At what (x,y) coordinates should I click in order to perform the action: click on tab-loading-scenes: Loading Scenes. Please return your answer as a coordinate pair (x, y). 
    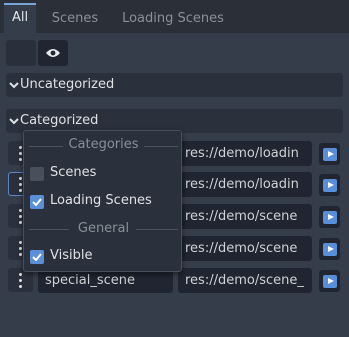
    Looking at the image, I should click on (173, 19).